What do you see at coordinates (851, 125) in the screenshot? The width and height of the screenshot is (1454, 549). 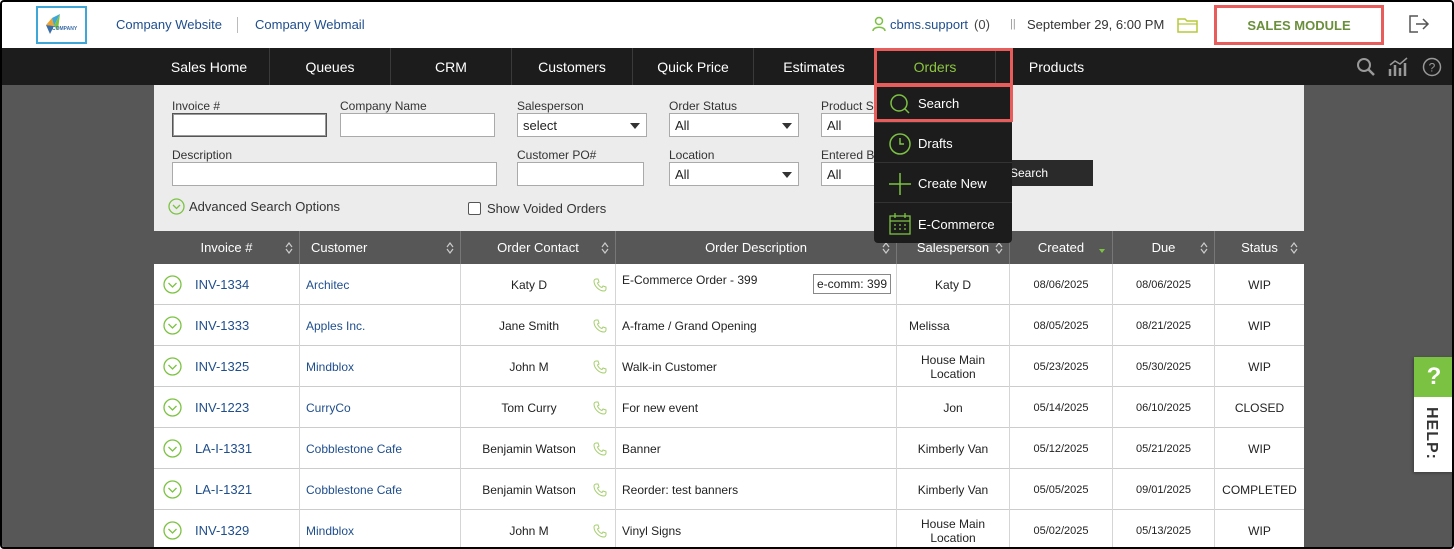 I see `product-select: All` at bounding box center [851, 125].